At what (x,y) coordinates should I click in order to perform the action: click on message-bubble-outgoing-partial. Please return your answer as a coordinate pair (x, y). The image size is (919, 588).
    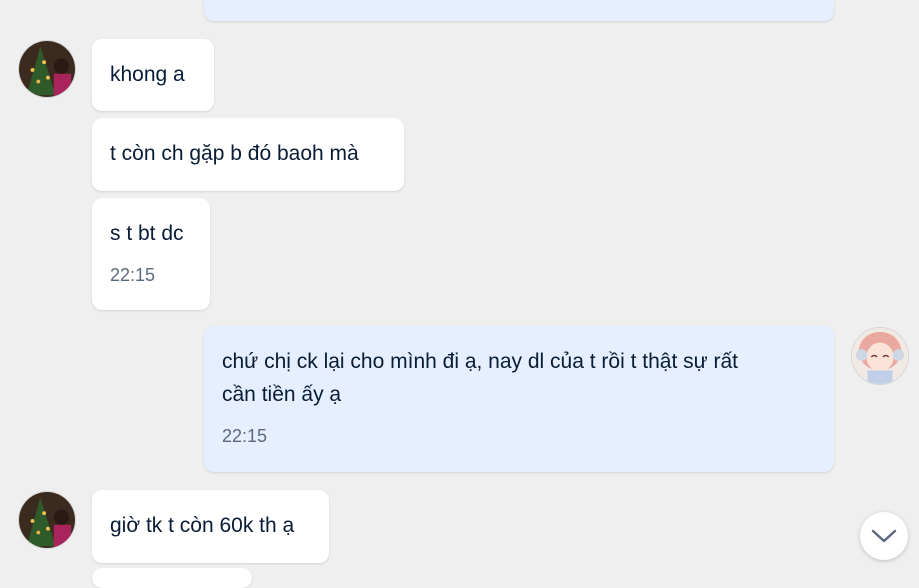
    Looking at the image, I should click on (519, 10).